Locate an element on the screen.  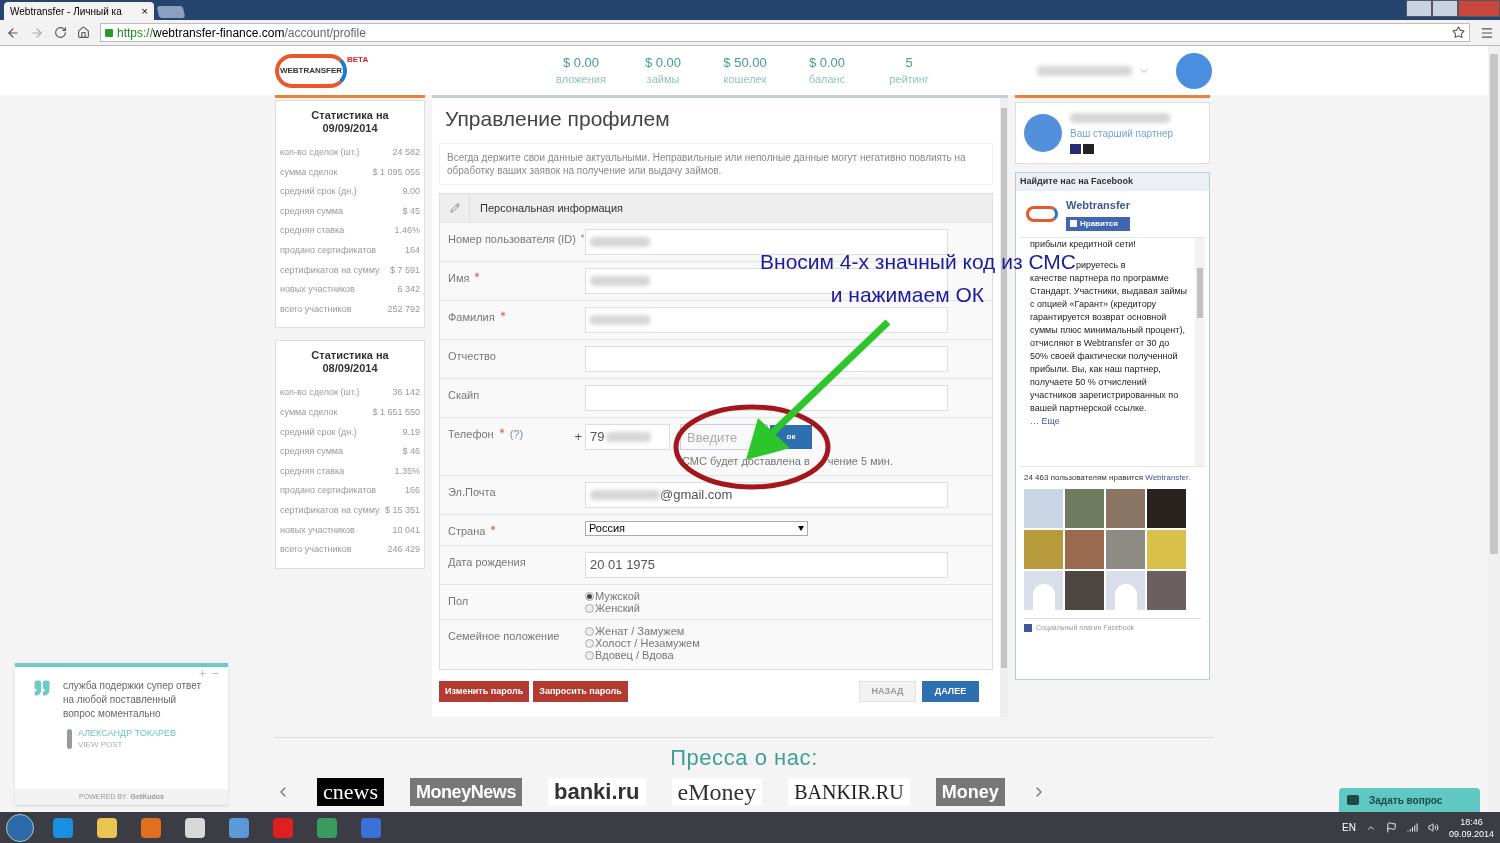
stat-number: $ 15 351 is located at coordinates (402, 510).